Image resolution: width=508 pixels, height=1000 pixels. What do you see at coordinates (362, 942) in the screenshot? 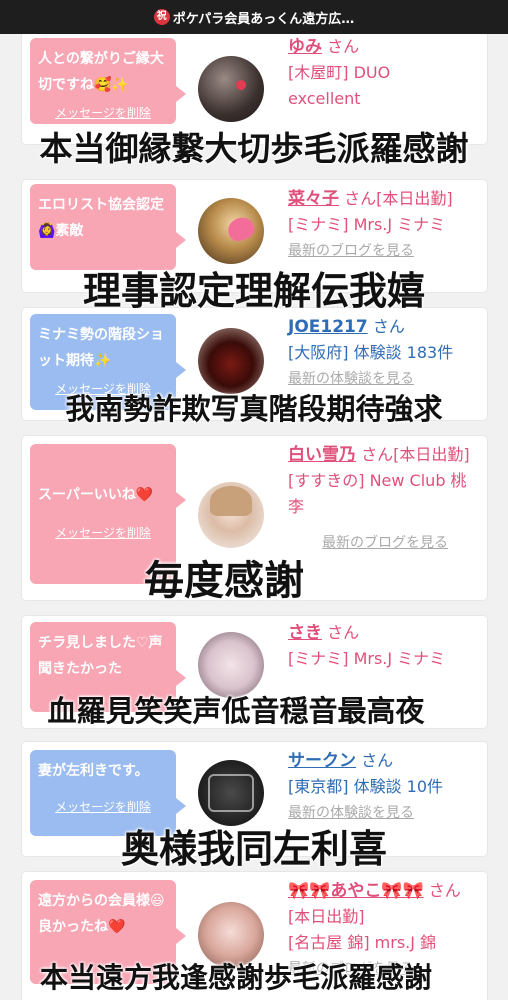
I see `shop-location: [名古屋 錦] mrs.J 錦` at bounding box center [362, 942].